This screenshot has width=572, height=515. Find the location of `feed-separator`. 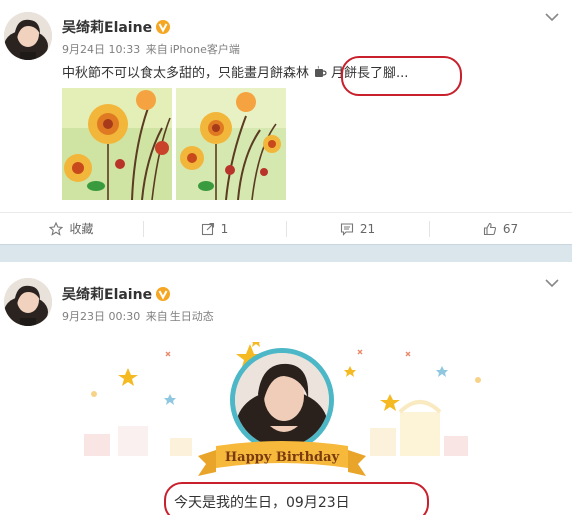

feed-separator is located at coordinates (286, 253).